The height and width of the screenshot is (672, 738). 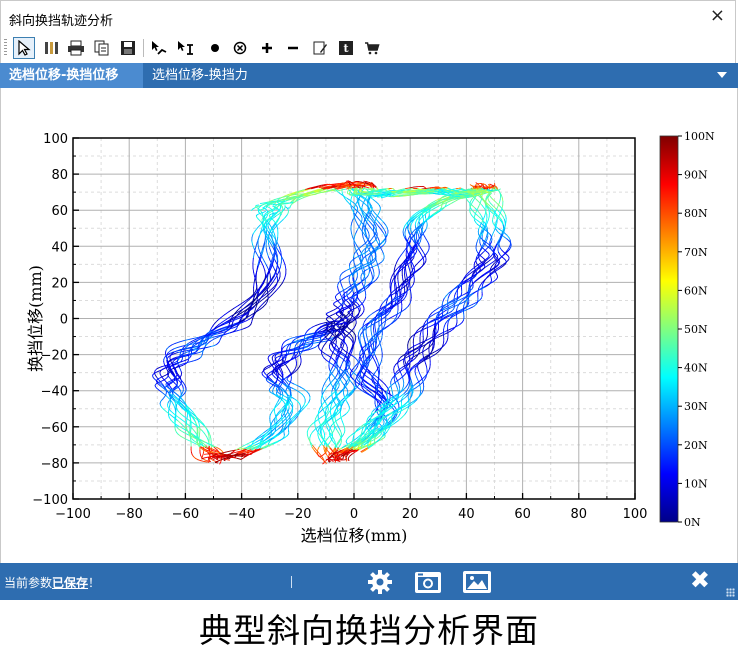 I want to click on trace-button, so click(x=159, y=48).